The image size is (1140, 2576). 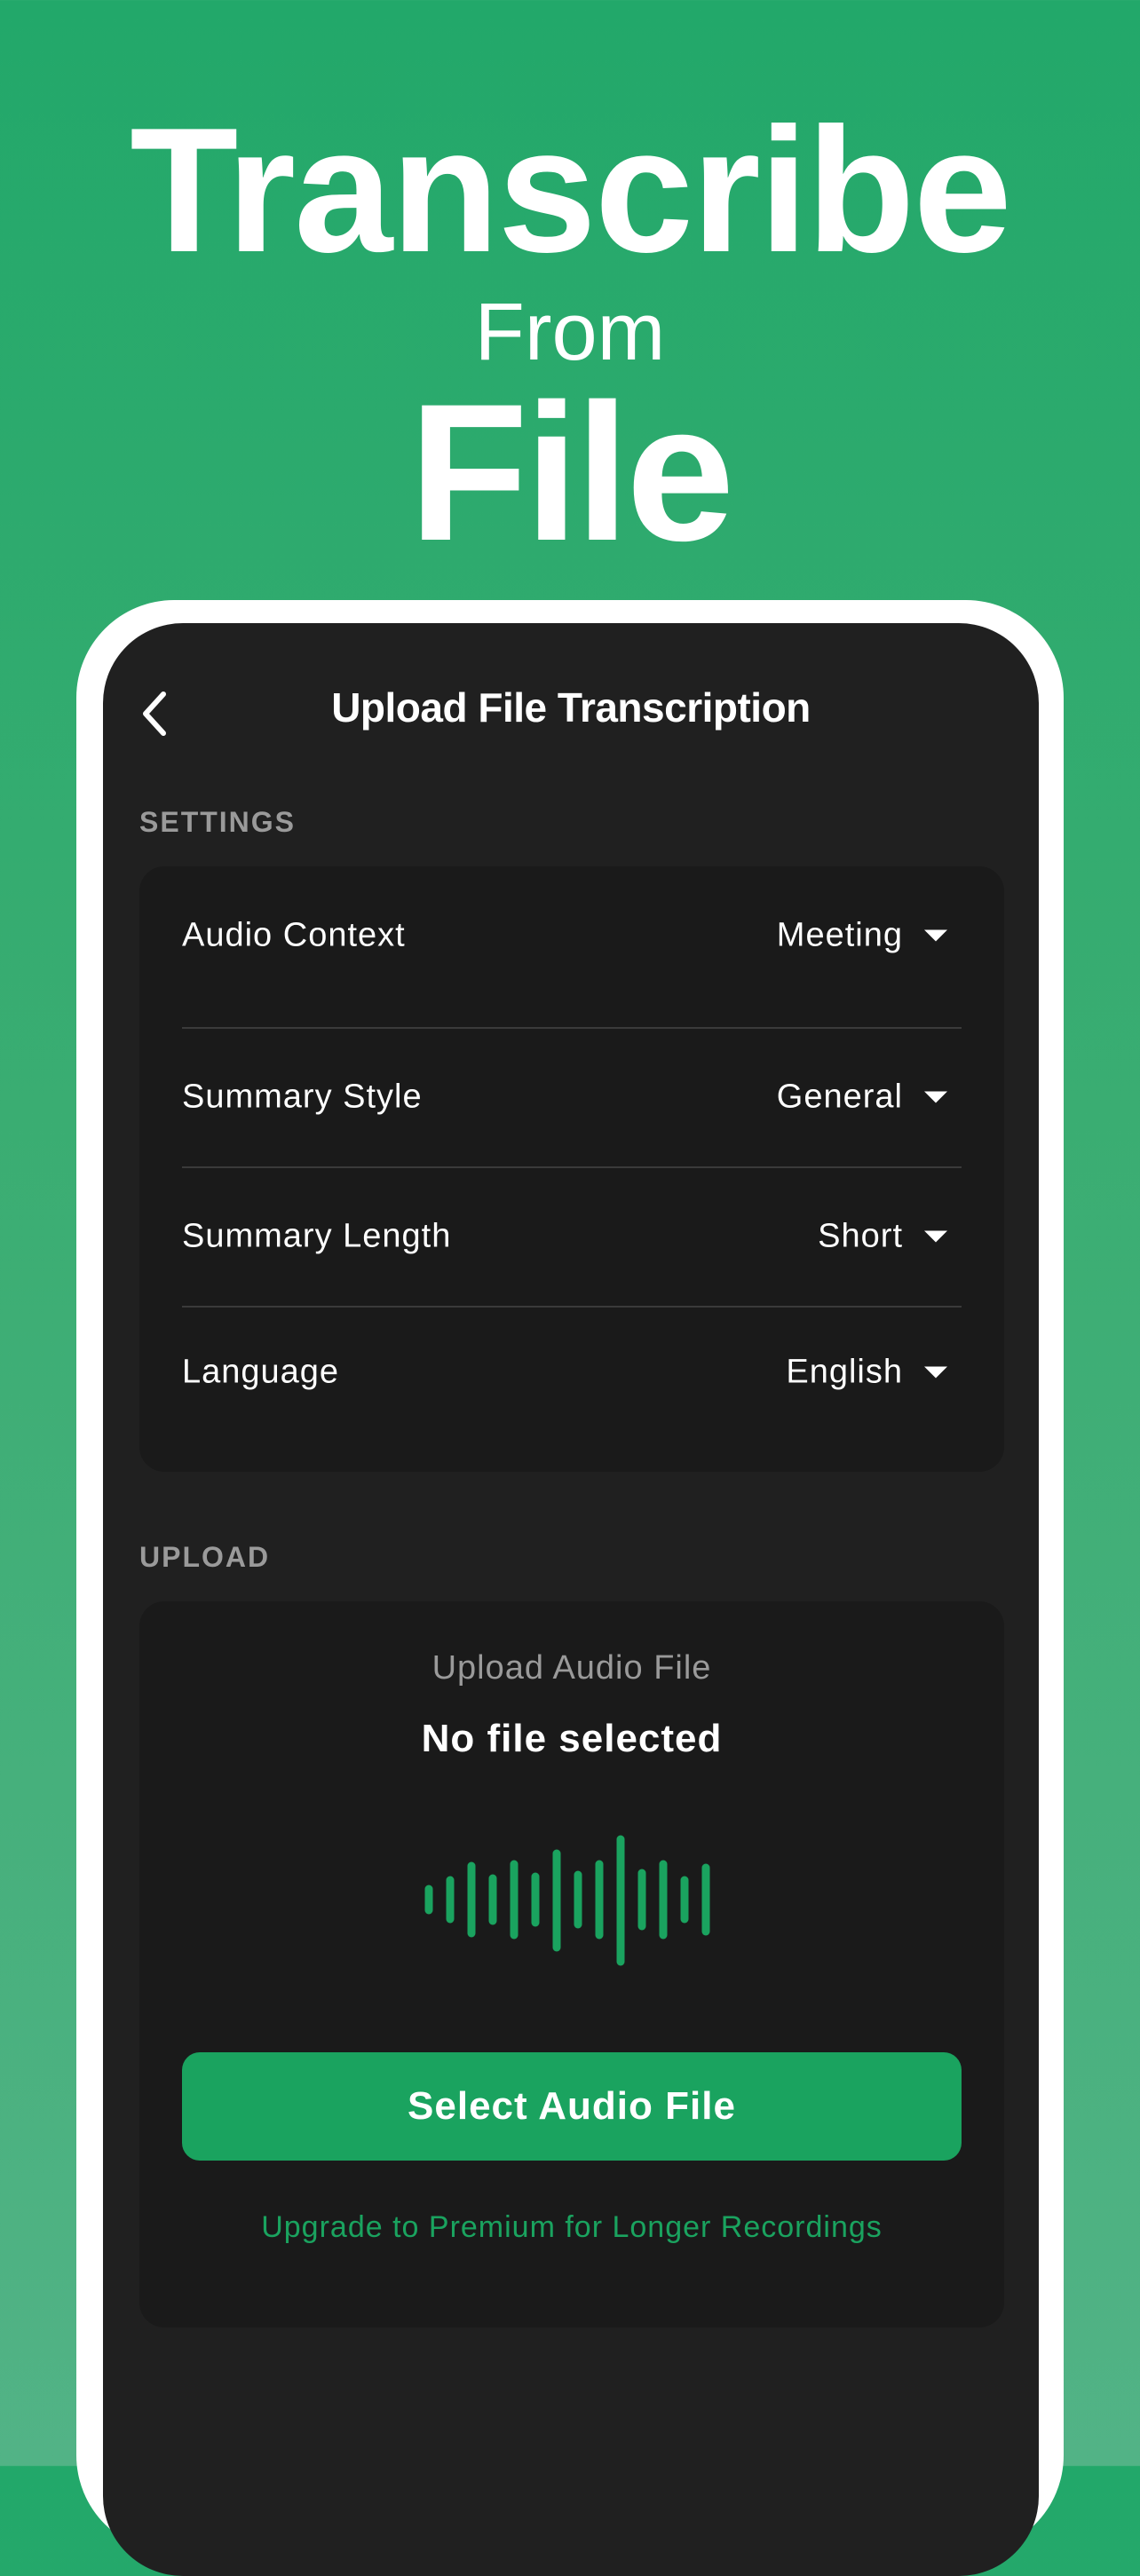 What do you see at coordinates (261, 1372) in the screenshot?
I see `setting-label: Language` at bounding box center [261, 1372].